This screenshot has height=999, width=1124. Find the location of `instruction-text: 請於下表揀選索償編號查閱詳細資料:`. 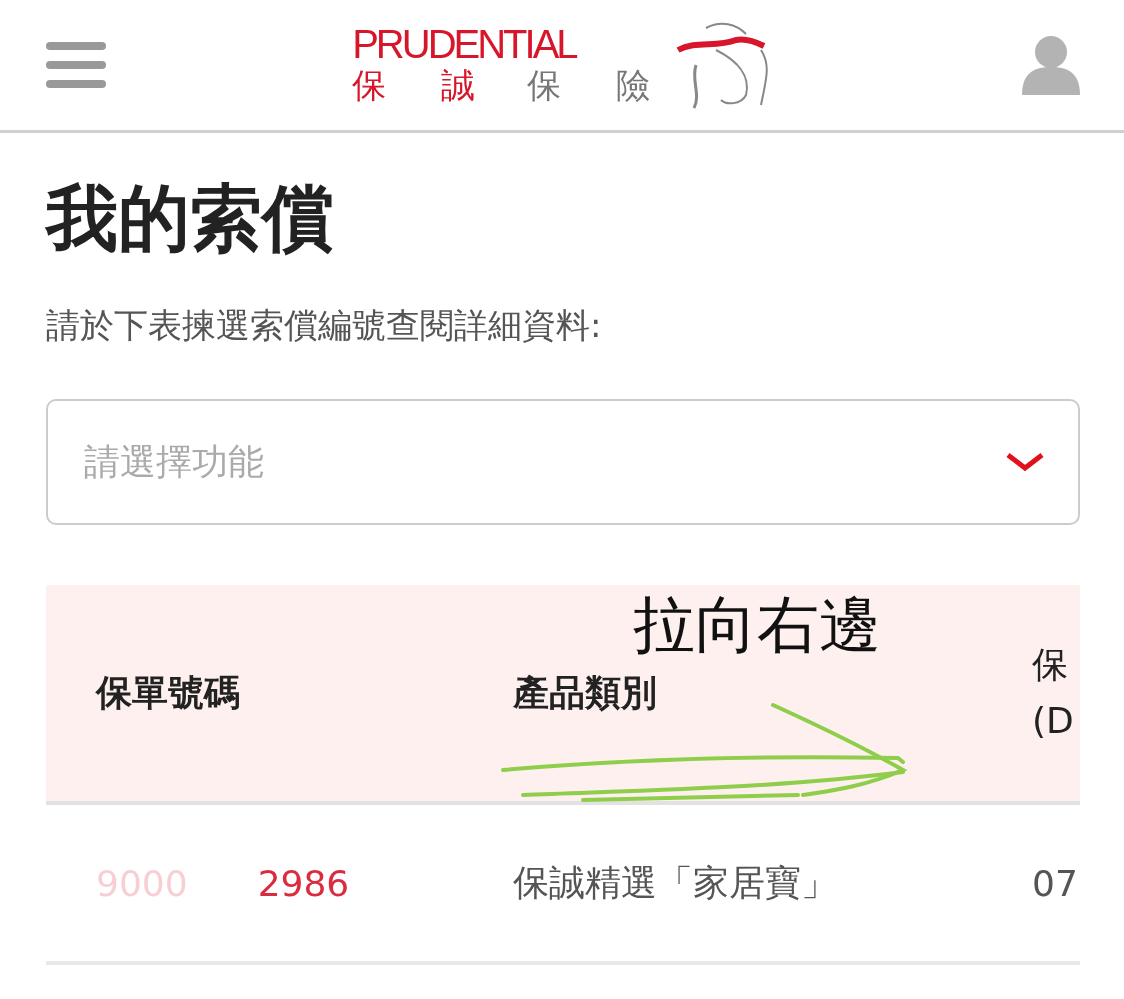

instruction-text: 請於下表揀選索償編號查閱詳細資料: is located at coordinates (324, 325).